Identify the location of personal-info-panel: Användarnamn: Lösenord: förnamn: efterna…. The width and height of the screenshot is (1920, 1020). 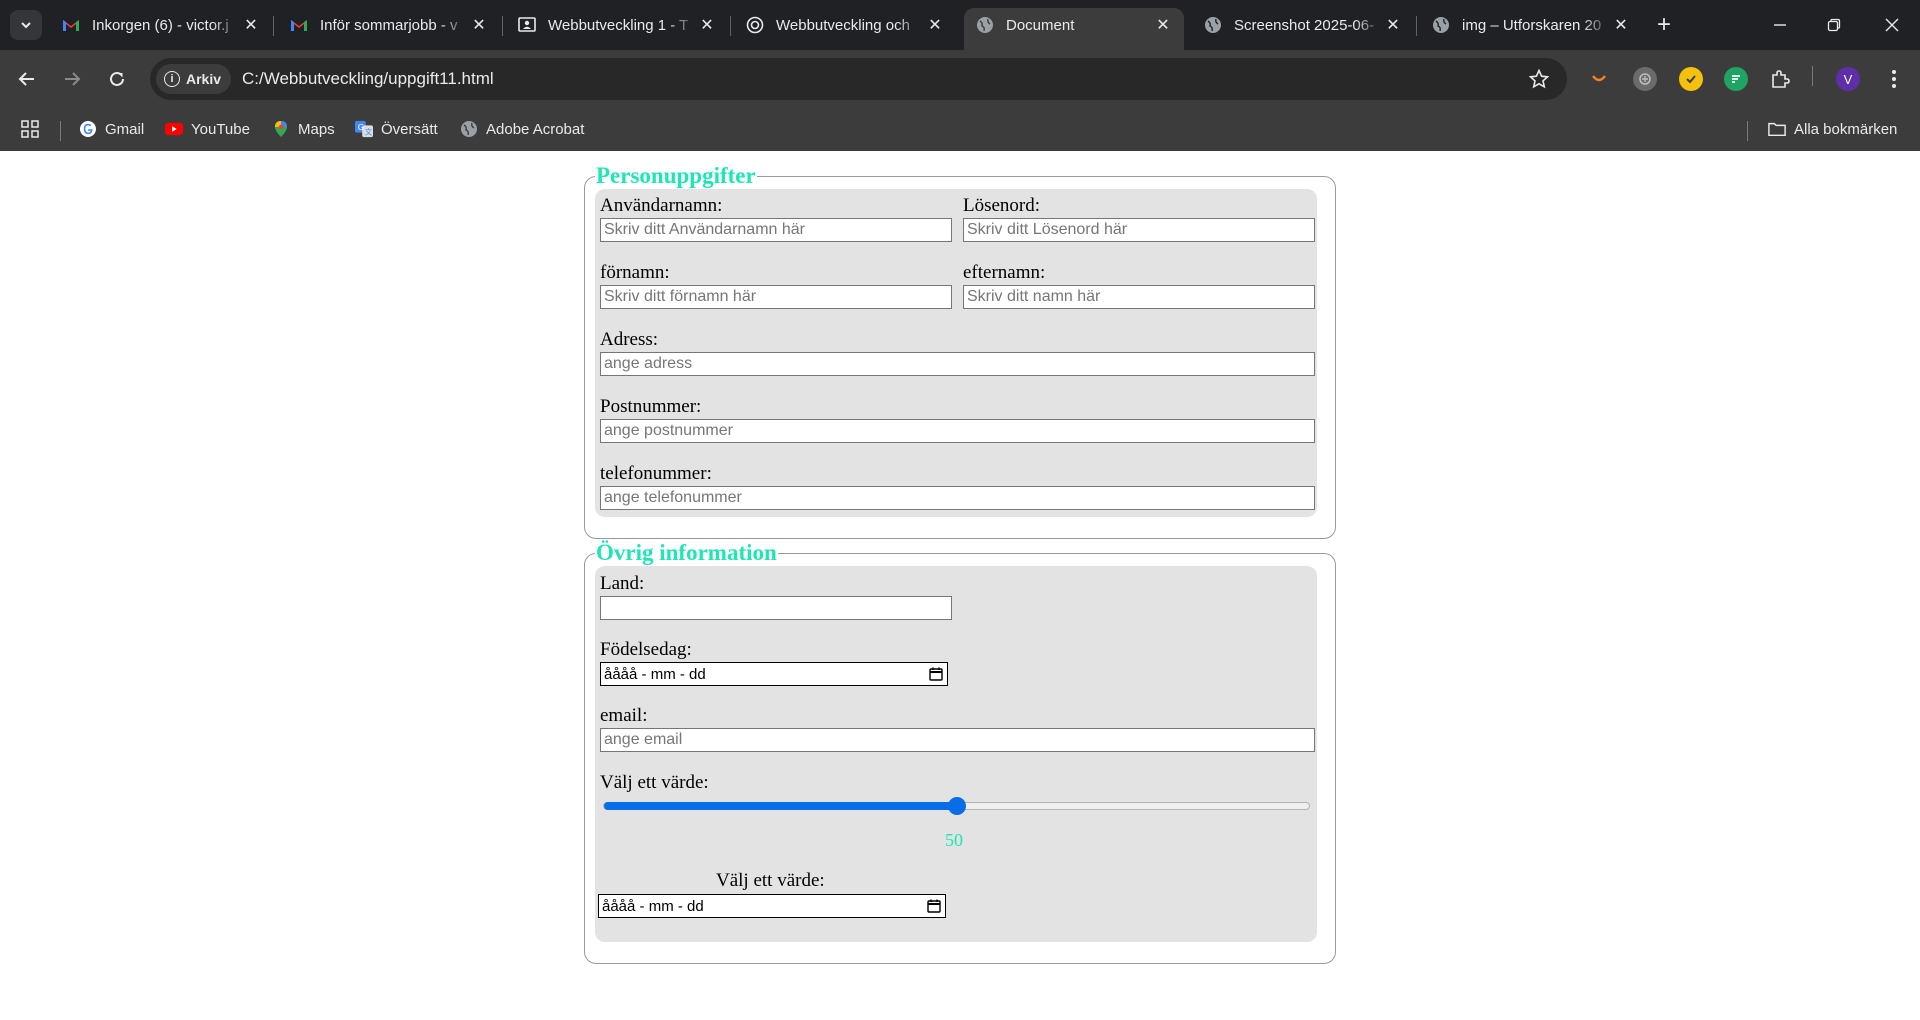
(956, 353).